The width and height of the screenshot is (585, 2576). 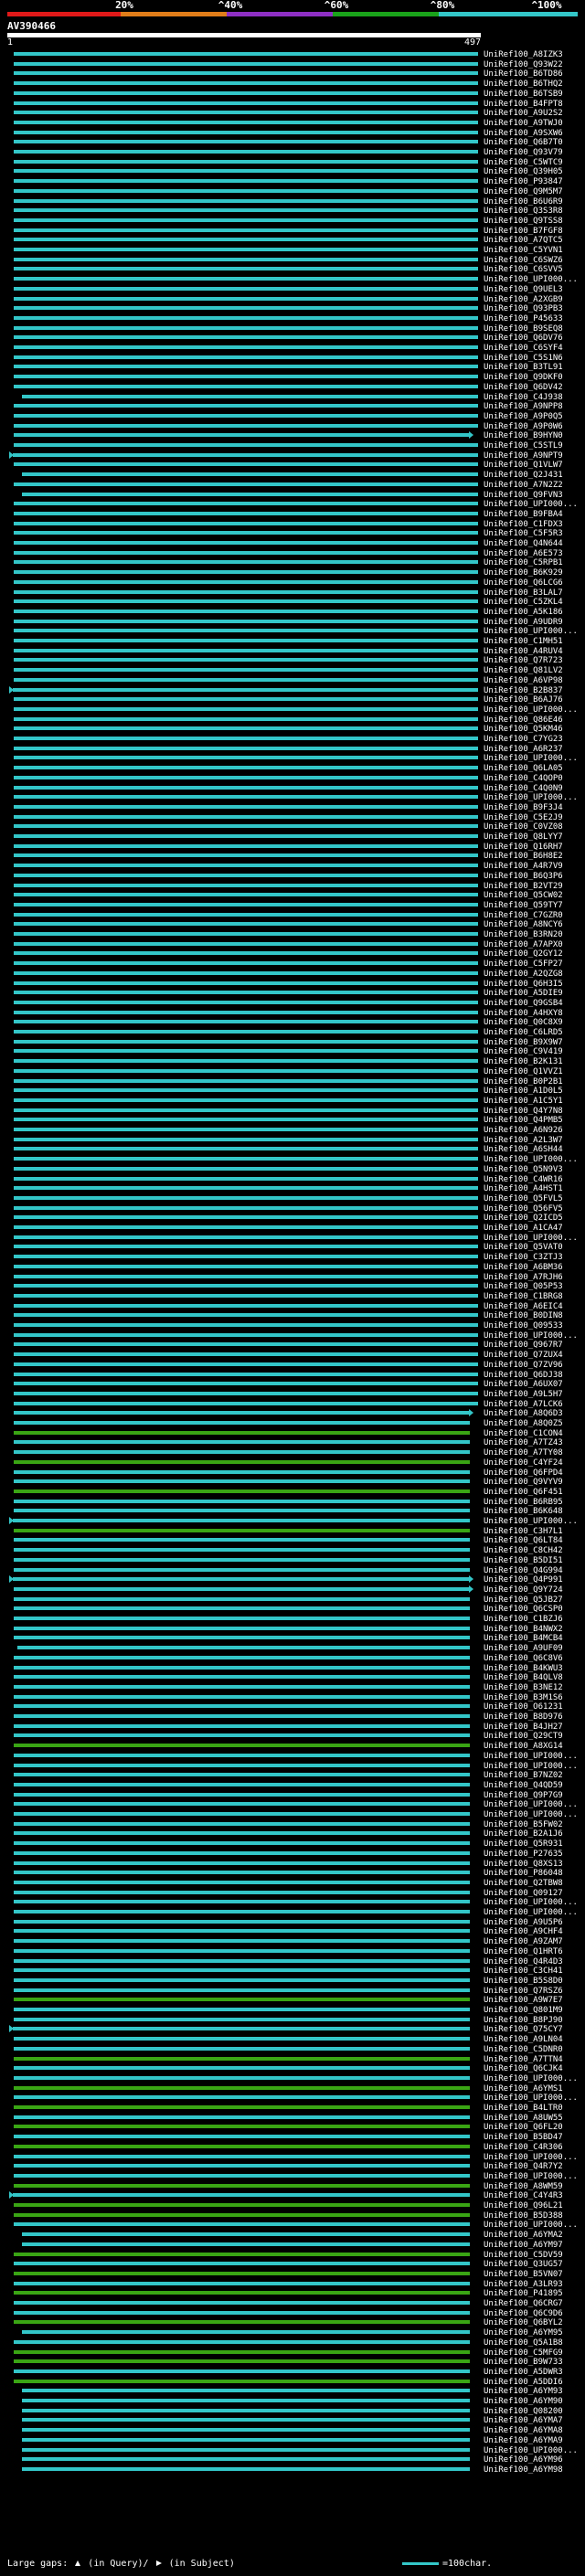 What do you see at coordinates (533, 1736) in the screenshot?
I see `hit-label-link: UniRef100_Q29CT9` at bounding box center [533, 1736].